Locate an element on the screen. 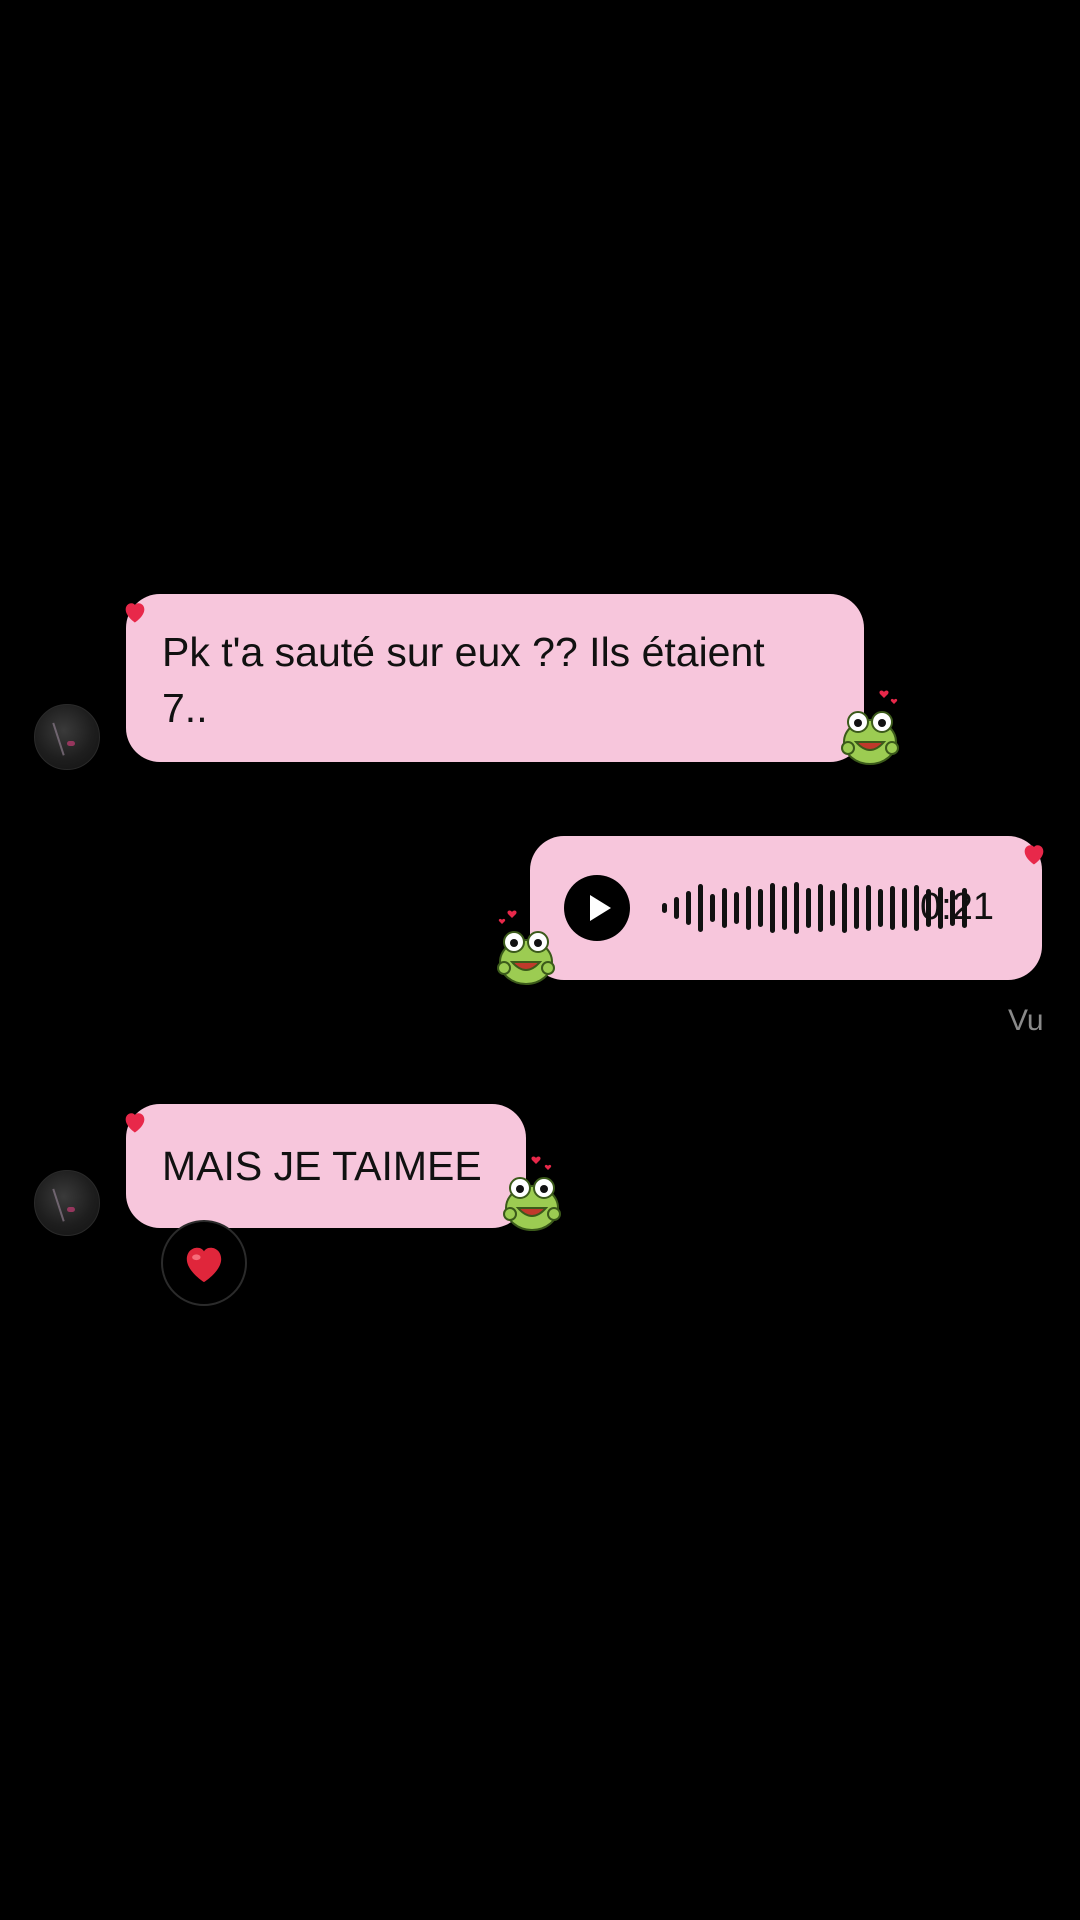 The width and height of the screenshot is (1080, 1920). play-icon is located at coordinates (600, 908).